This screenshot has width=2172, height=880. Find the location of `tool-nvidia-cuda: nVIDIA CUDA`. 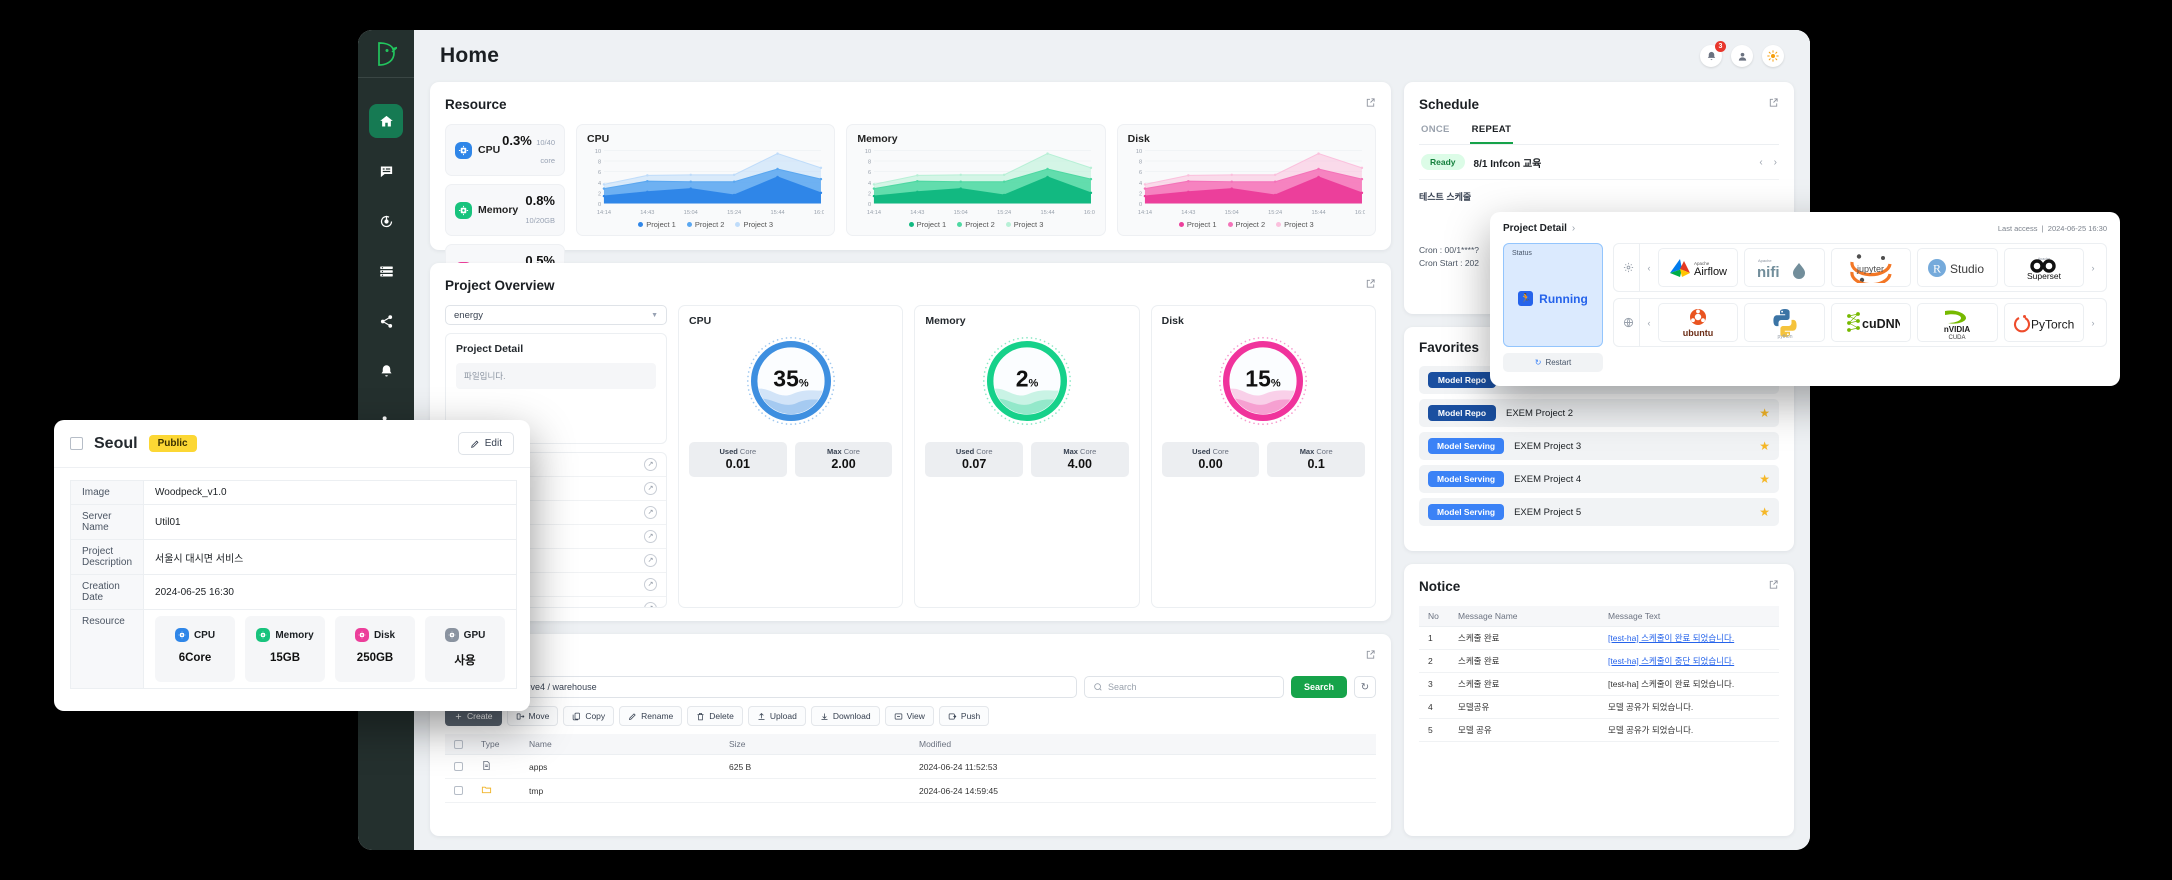

tool-nvidia-cuda: nVIDIA CUDA is located at coordinates (1957, 322).